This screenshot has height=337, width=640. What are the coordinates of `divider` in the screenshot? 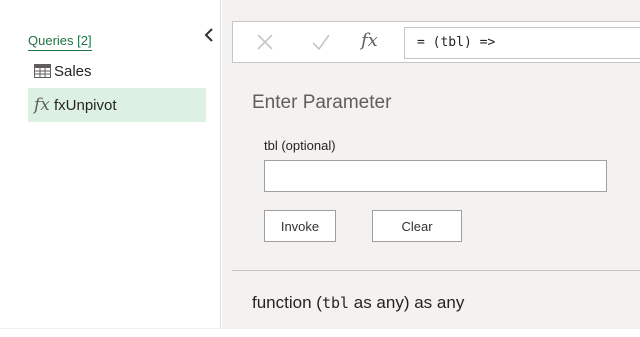 It's located at (436, 270).